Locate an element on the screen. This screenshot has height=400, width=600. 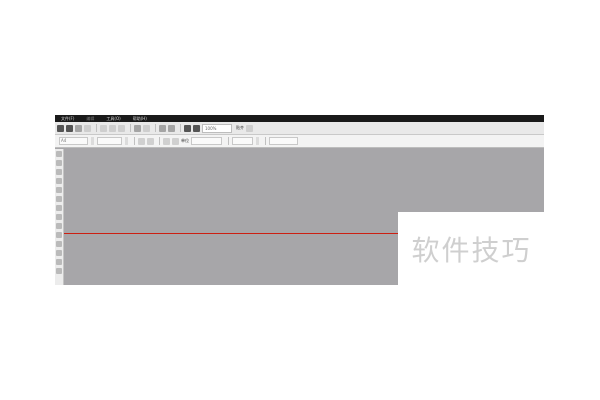
all-pages-icon is located at coordinates (166, 141).